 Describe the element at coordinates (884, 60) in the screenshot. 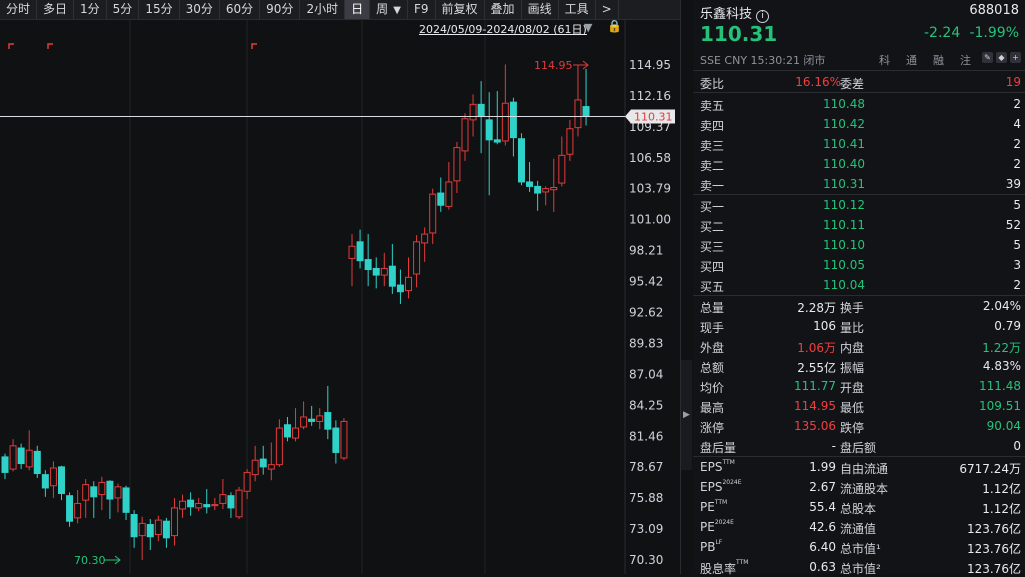

I see `tag-kechuang: 科` at that location.